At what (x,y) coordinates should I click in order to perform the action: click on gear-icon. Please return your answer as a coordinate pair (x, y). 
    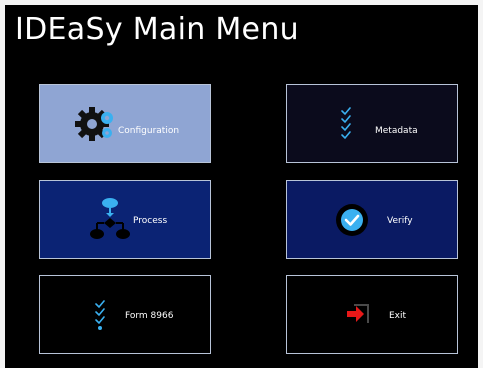
    Looking at the image, I should click on (96, 126).